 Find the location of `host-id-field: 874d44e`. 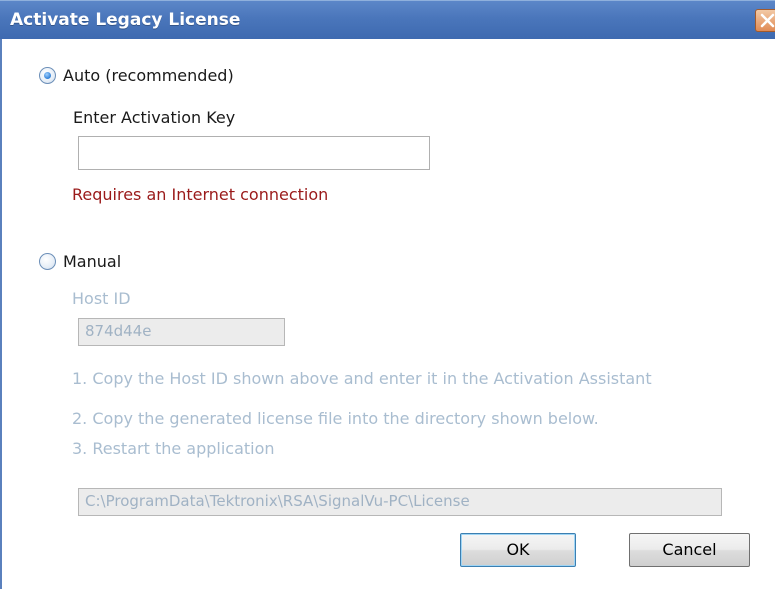

host-id-field: 874d44e is located at coordinates (181, 332).